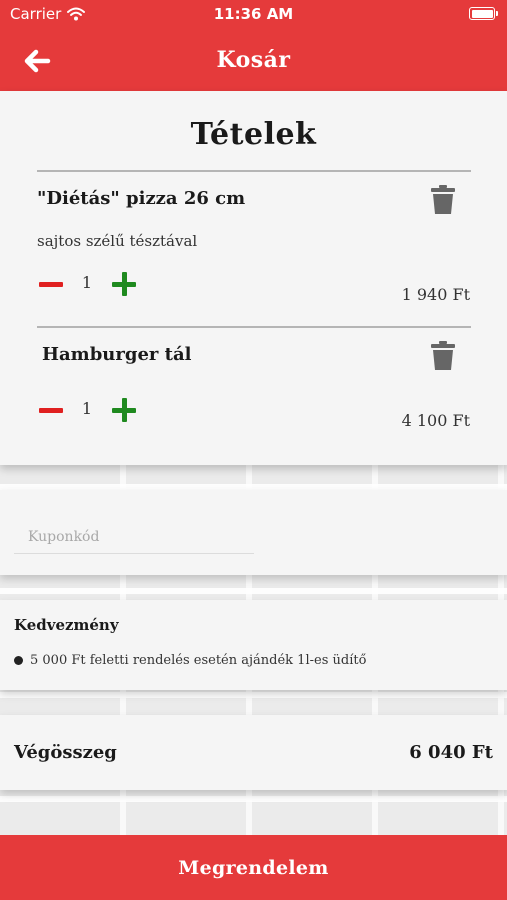 This screenshot has width=507, height=900. I want to click on discount-title: Kedvezmény, so click(66, 625).